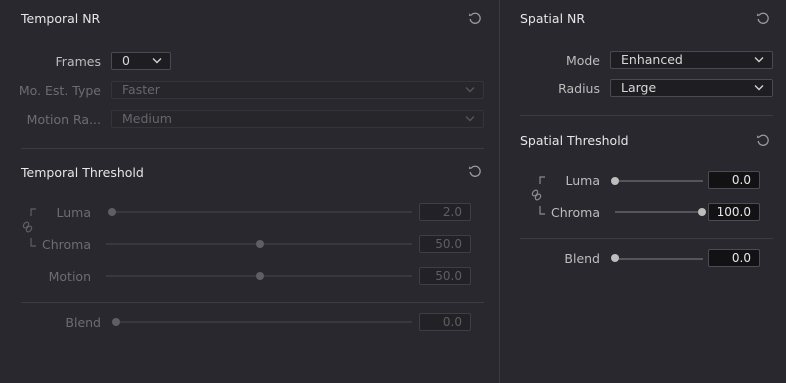 The image size is (786, 383). Describe the element at coordinates (116, 322) in the screenshot. I see `temporal-blend-slider-knob` at that location.